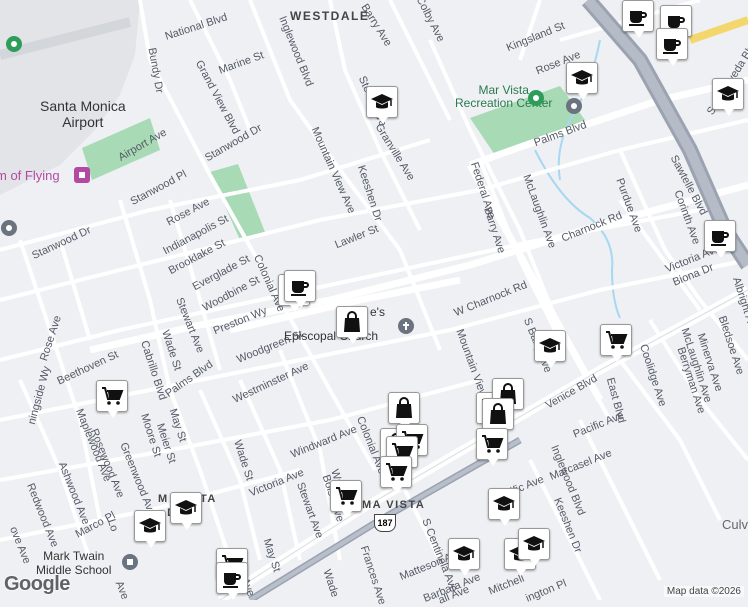  What do you see at coordinates (574, 106) in the screenshot?
I see `misc-poi-icon` at bounding box center [574, 106].